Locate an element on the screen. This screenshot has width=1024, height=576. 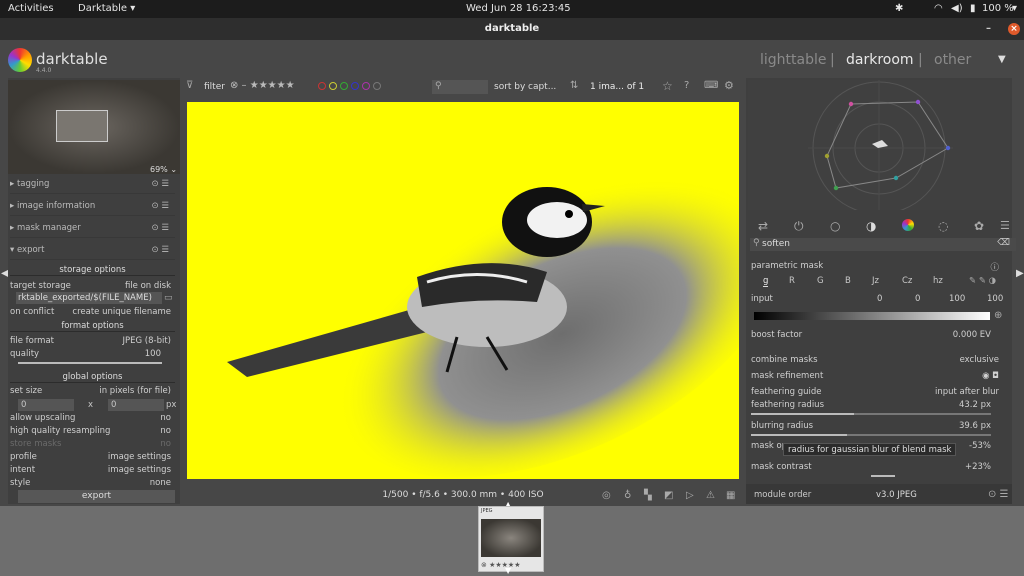
profile-select: image settings is located at coordinates (139, 457).